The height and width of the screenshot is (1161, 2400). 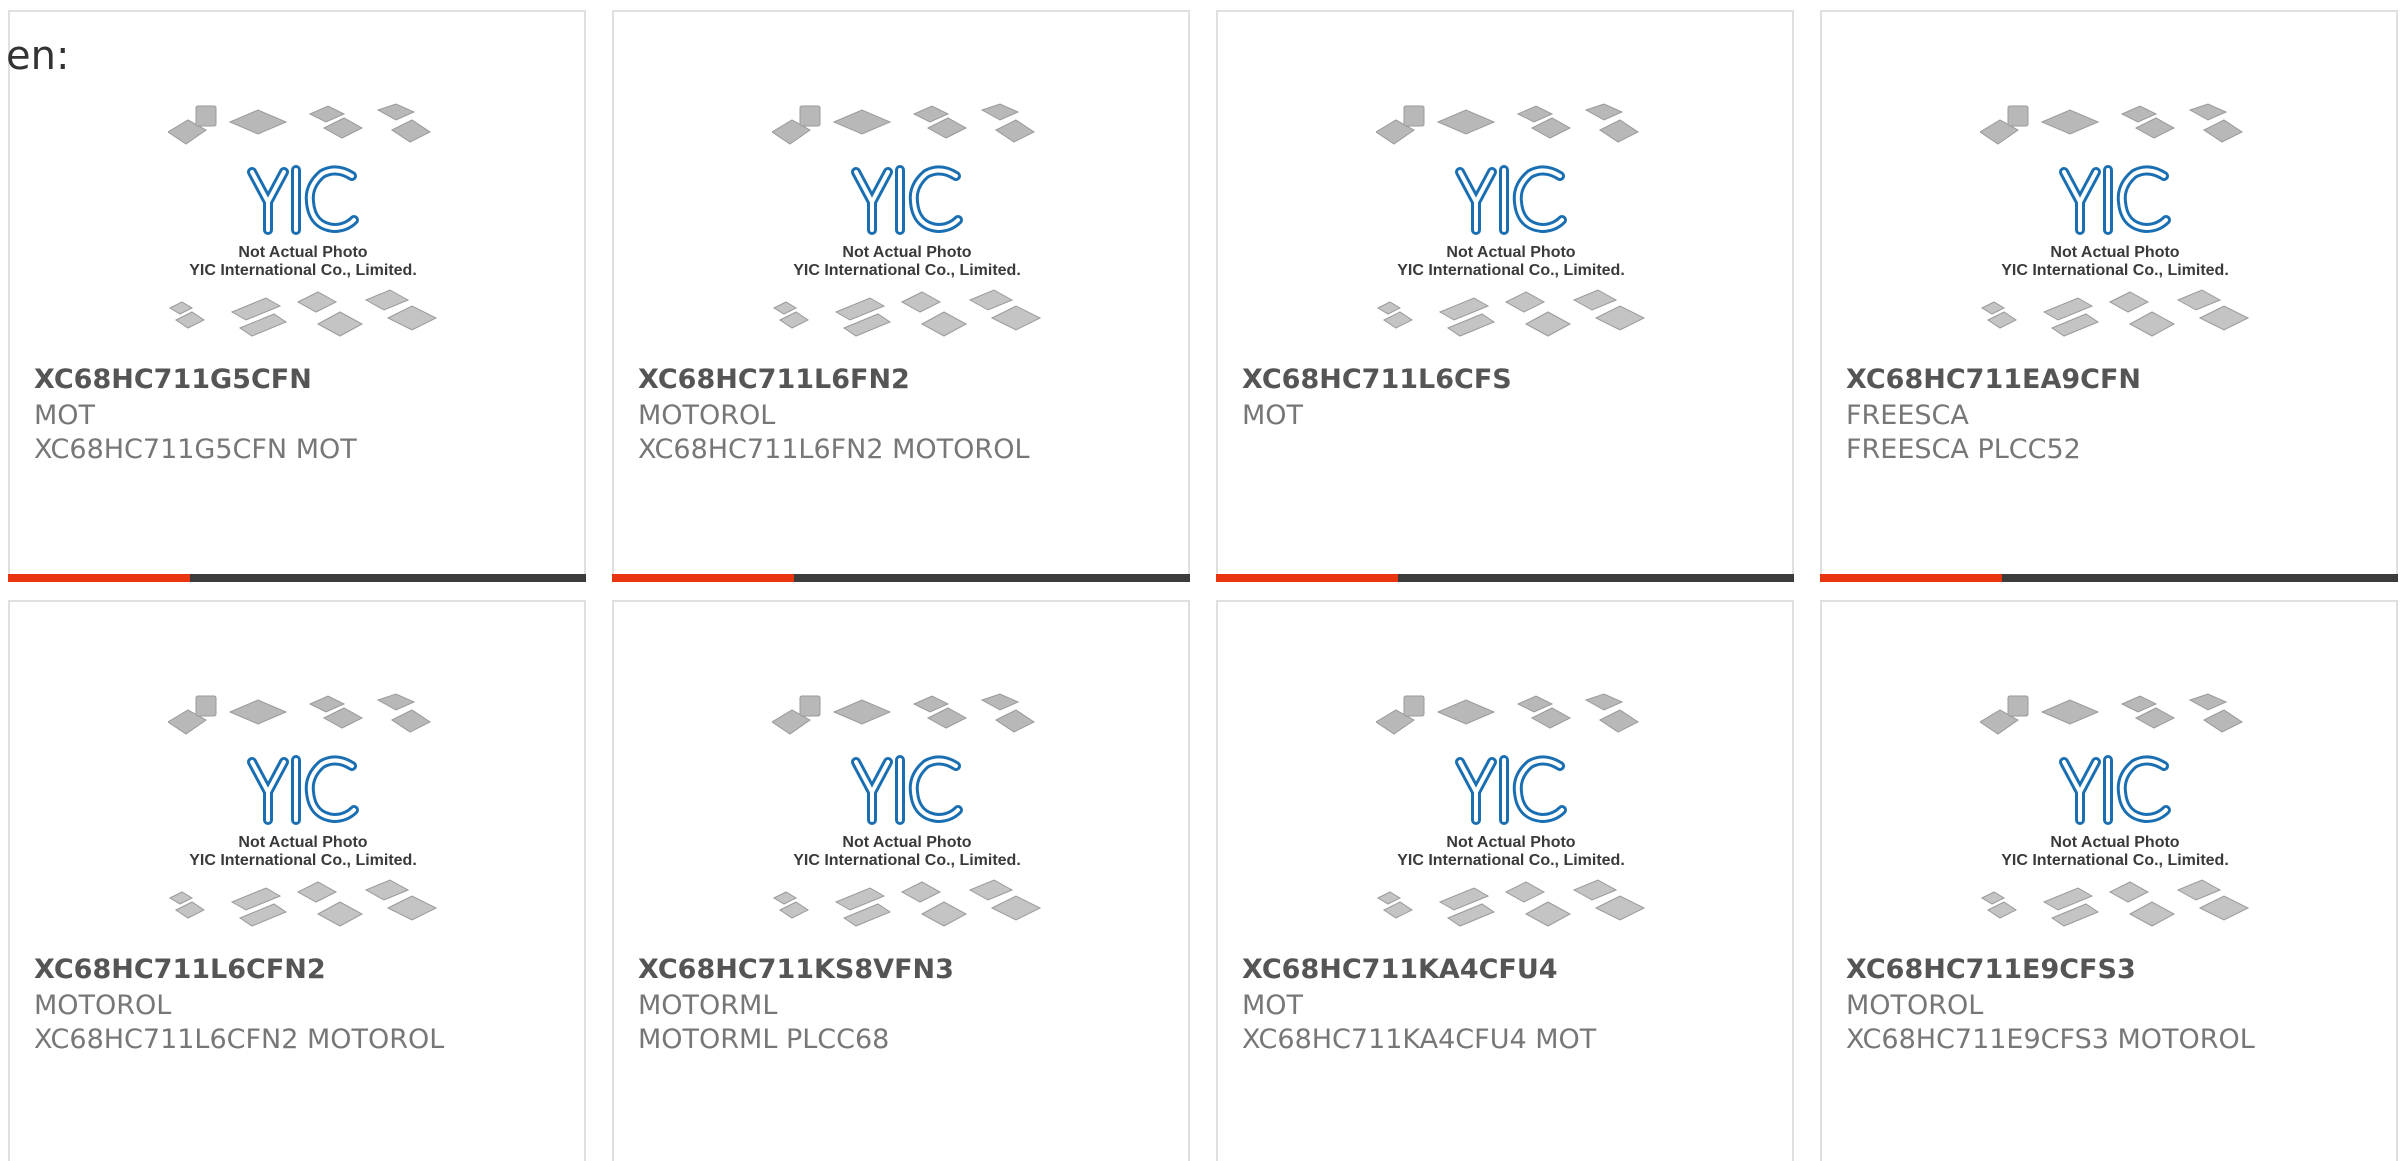 What do you see at coordinates (1907, 415) in the screenshot?
I see `manufacturer: FREESCA` at bounding box center [1907, 415].